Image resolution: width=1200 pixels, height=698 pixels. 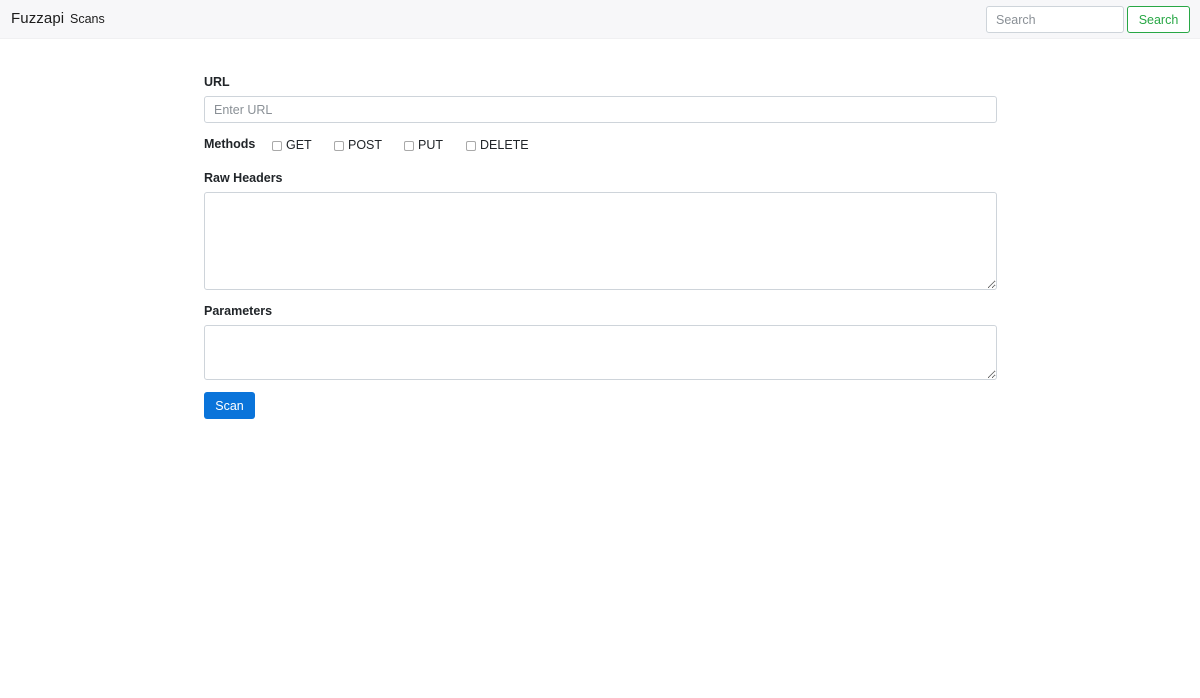 What do you see at coordinates (430, 145) in the screenshot?
I see `put-checkbox-label: PUT` at bounding box center [430, 145].